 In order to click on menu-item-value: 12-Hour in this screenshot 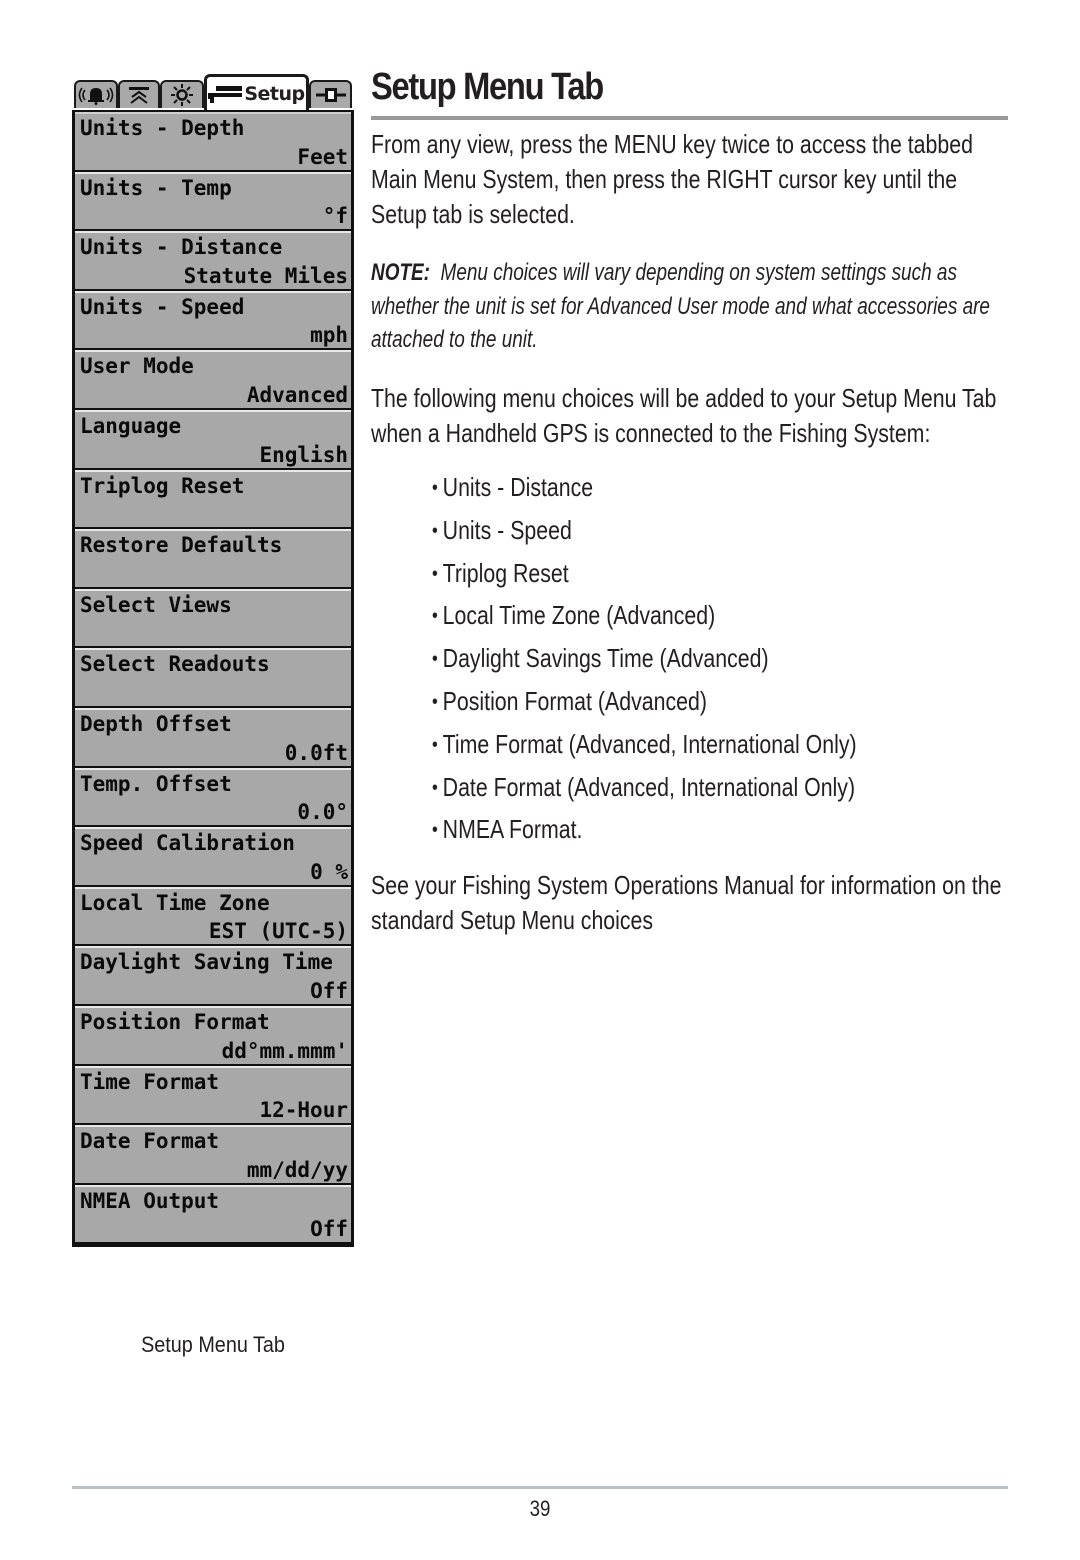, I will do `click(303, 1110)`.